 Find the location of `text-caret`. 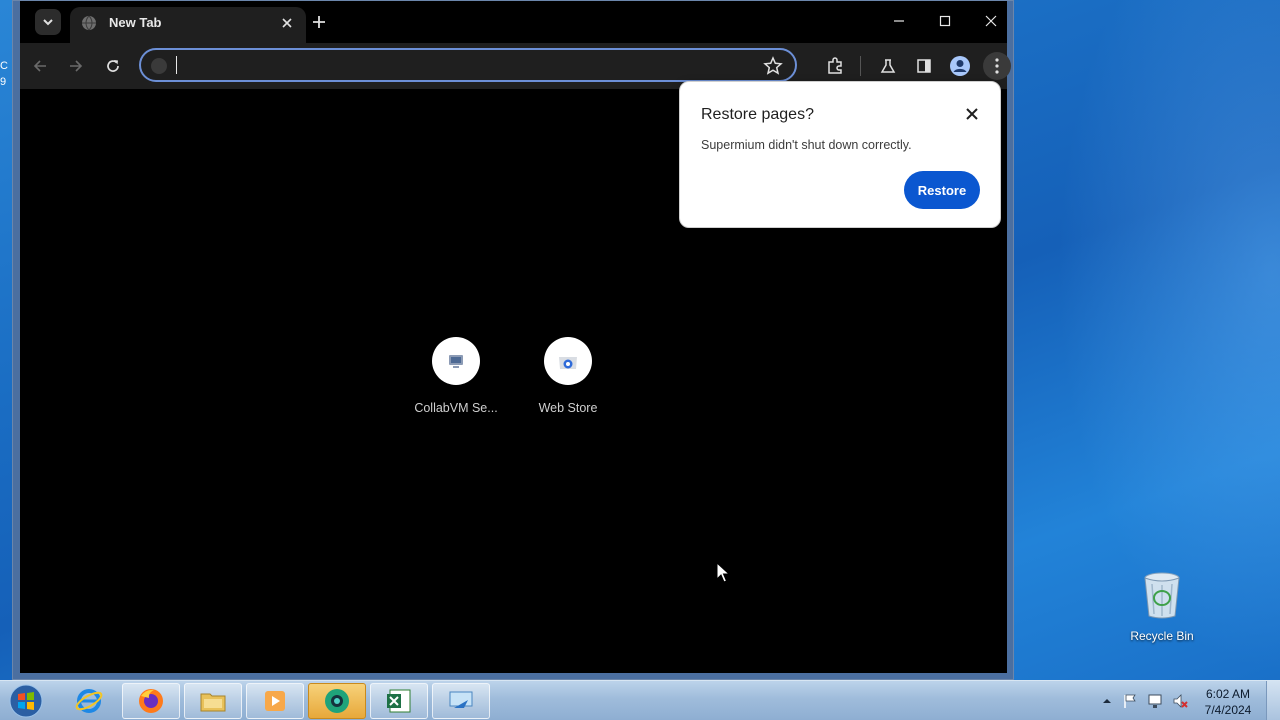

text-caret is located at coordinates (176, 65).